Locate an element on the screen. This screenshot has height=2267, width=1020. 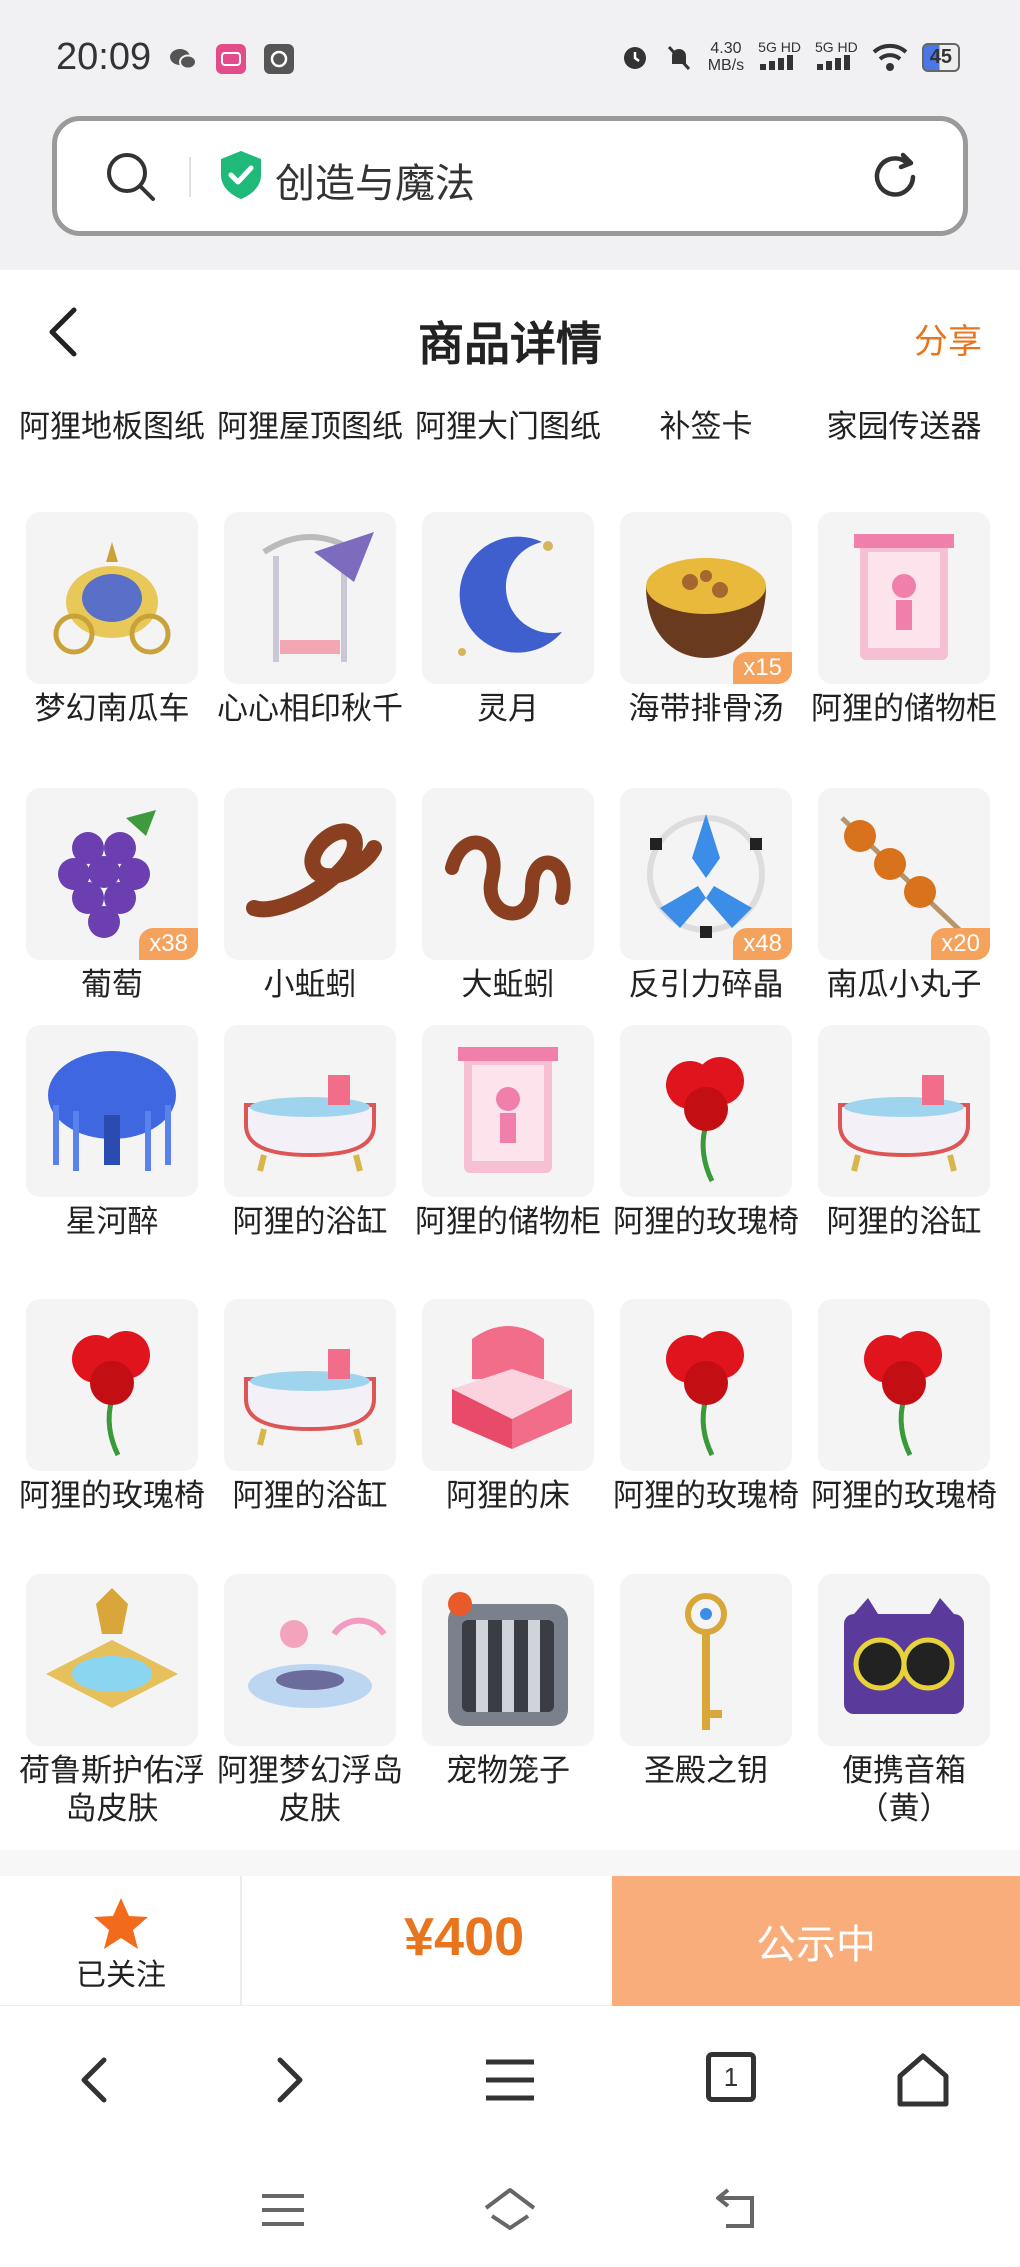
item-name: 葡萄 is located at coordinates (112, 985).